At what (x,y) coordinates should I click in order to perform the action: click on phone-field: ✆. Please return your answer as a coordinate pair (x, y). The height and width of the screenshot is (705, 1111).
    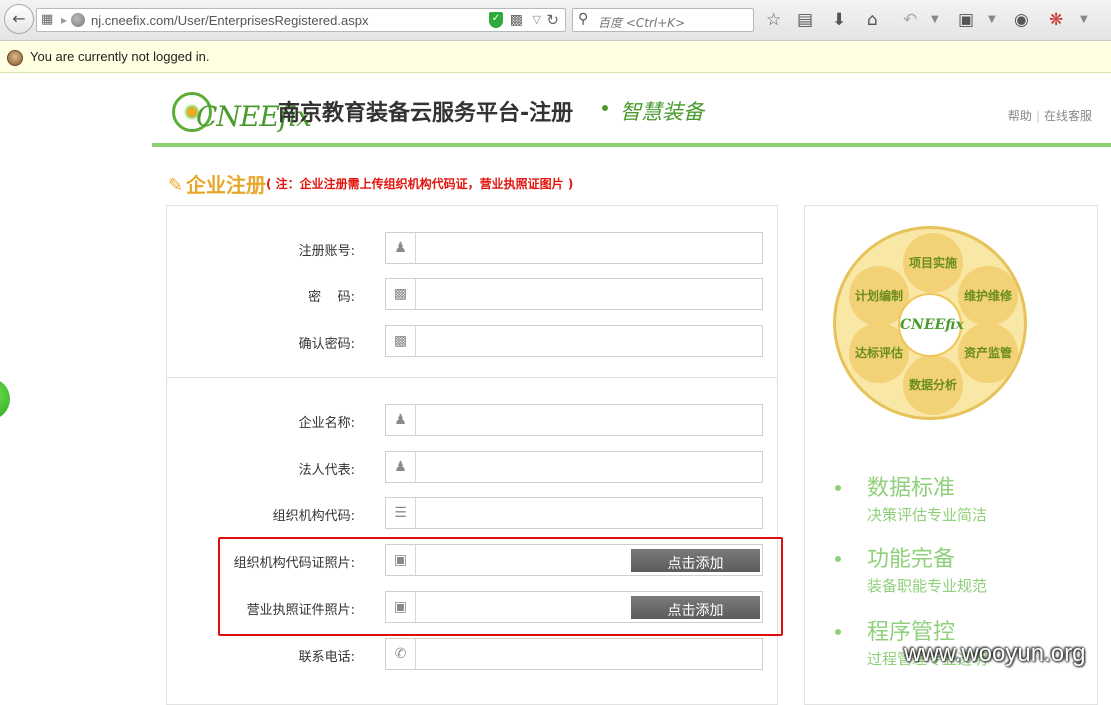
    Looking at the image, I should click on (574, 654).